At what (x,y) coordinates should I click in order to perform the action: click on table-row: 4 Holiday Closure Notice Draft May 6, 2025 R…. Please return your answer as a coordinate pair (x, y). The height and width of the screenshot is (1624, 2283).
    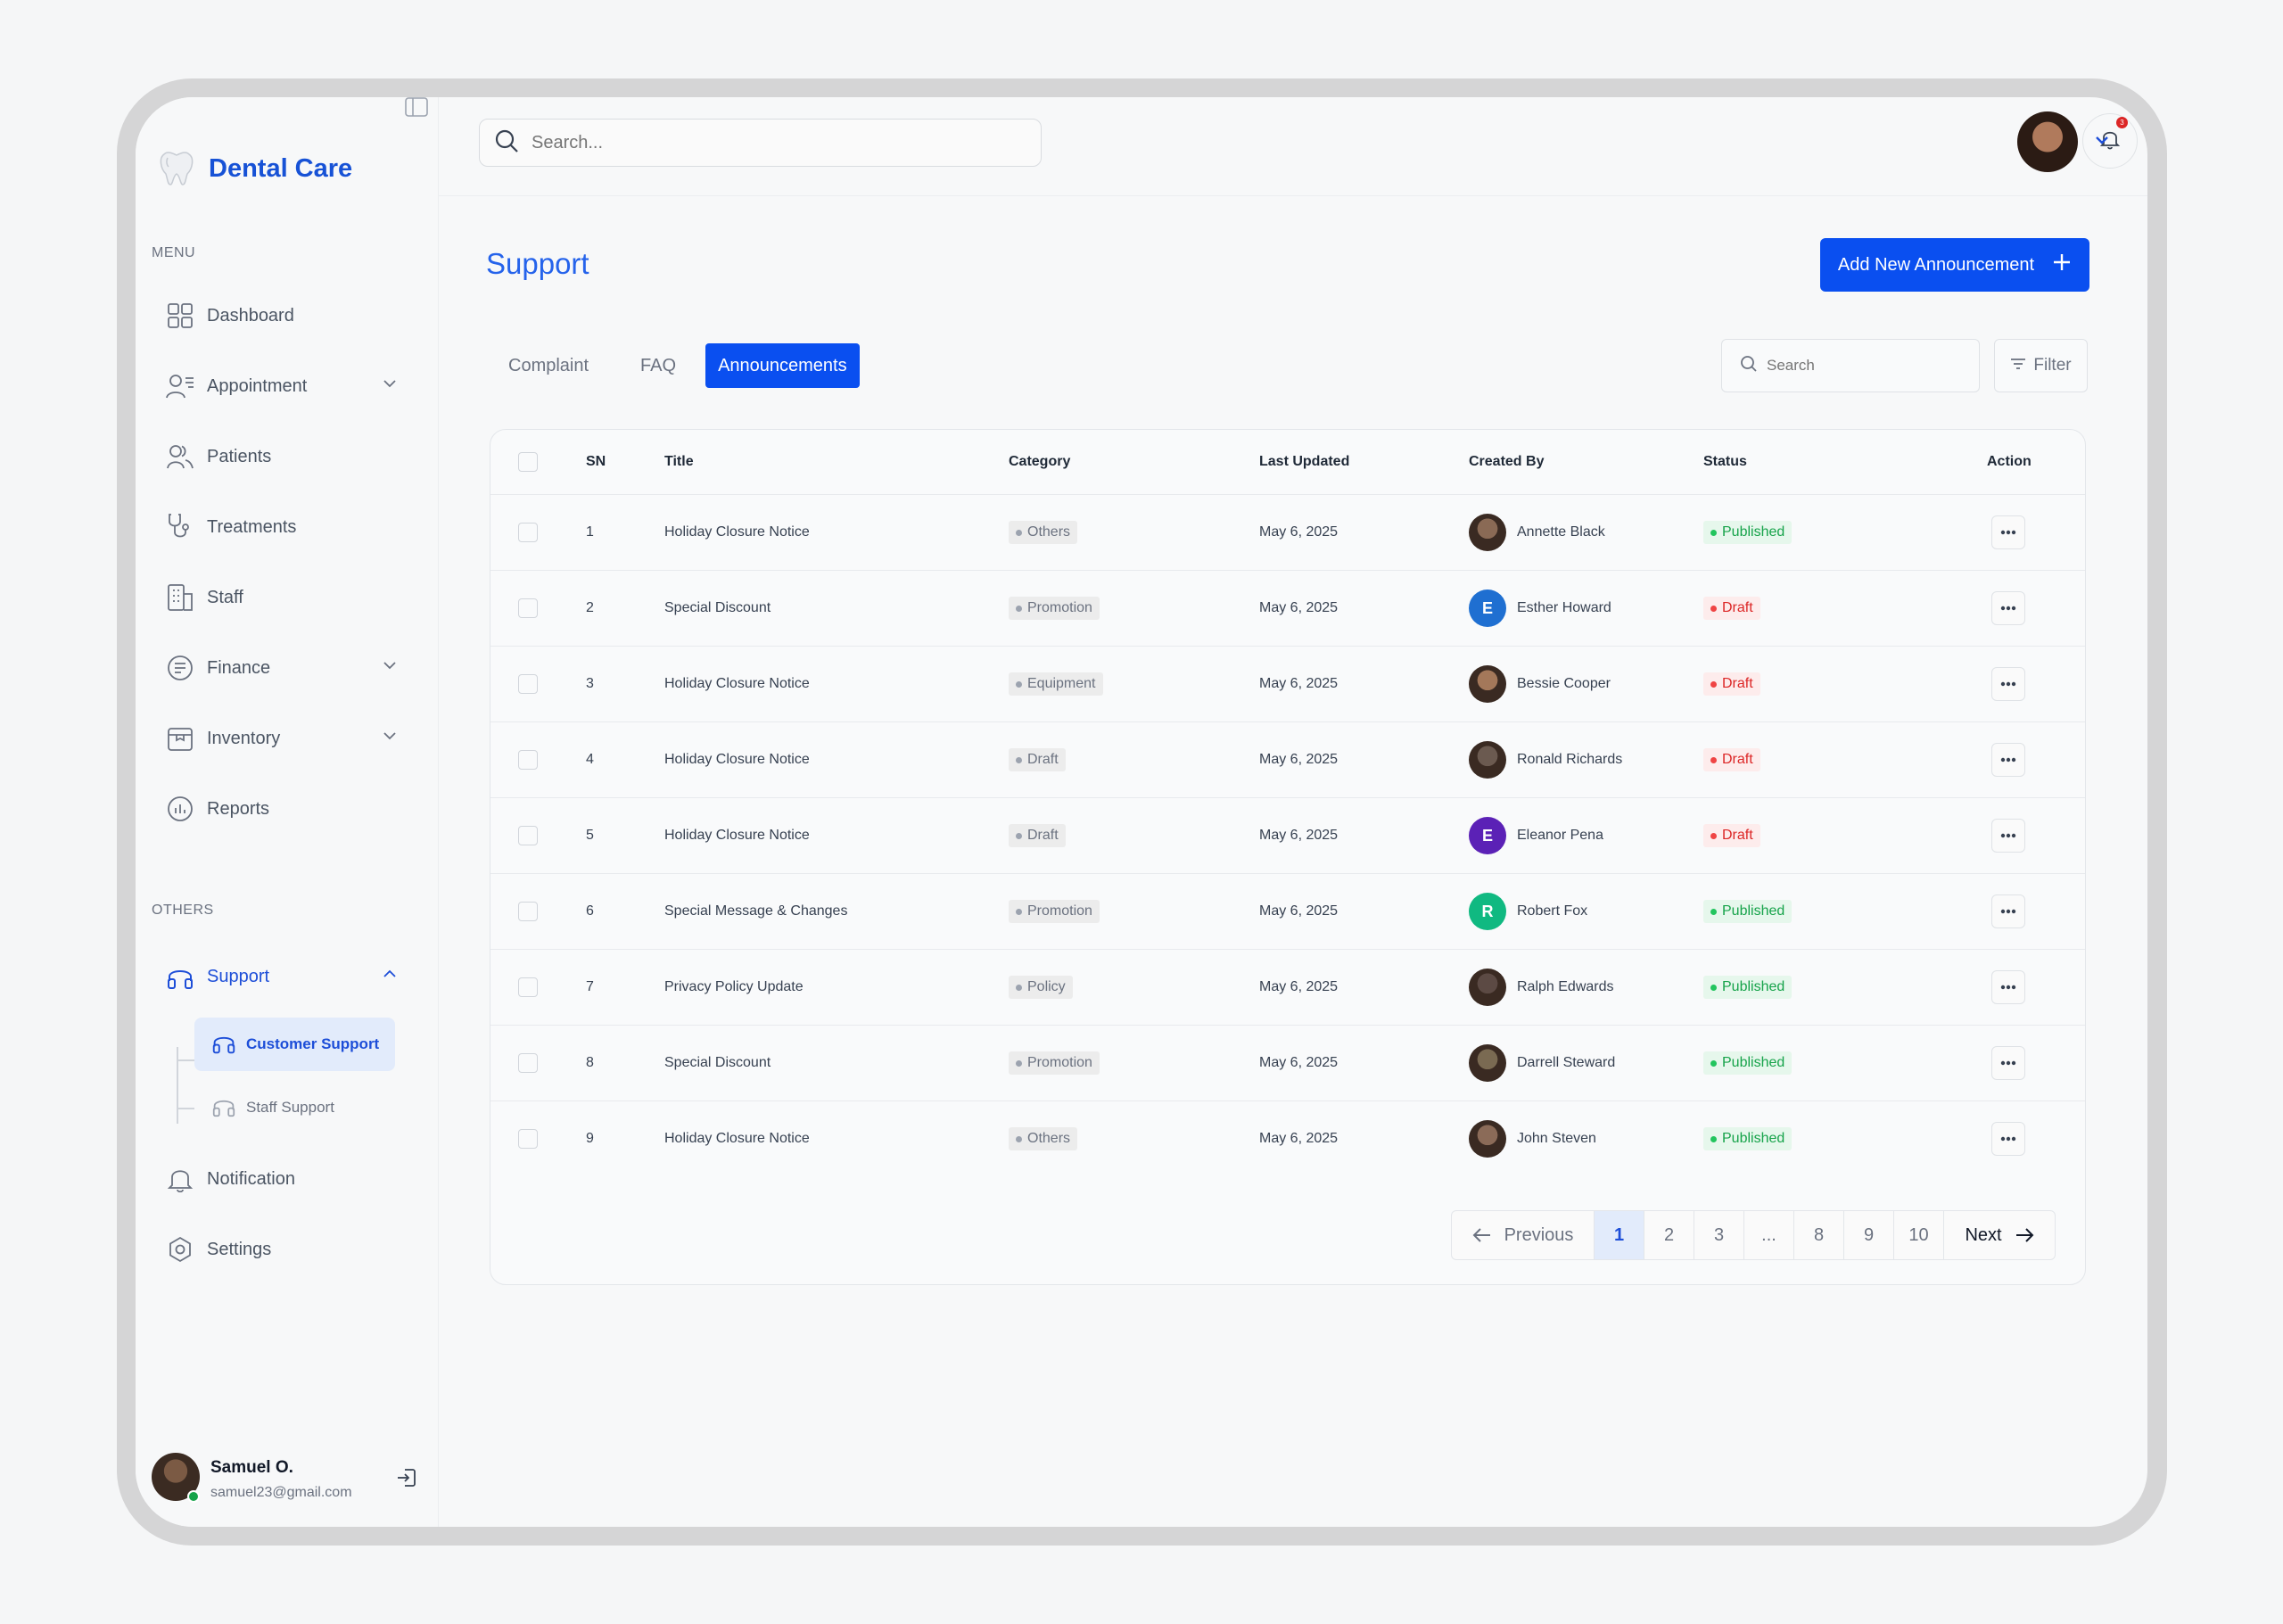
    Looking at the image, I should click on (1287, 759).